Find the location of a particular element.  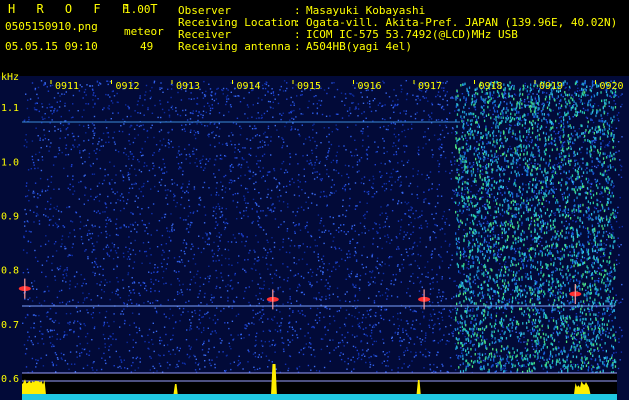

freq-label-1: 1.0 is located at coordinates (10, 162).